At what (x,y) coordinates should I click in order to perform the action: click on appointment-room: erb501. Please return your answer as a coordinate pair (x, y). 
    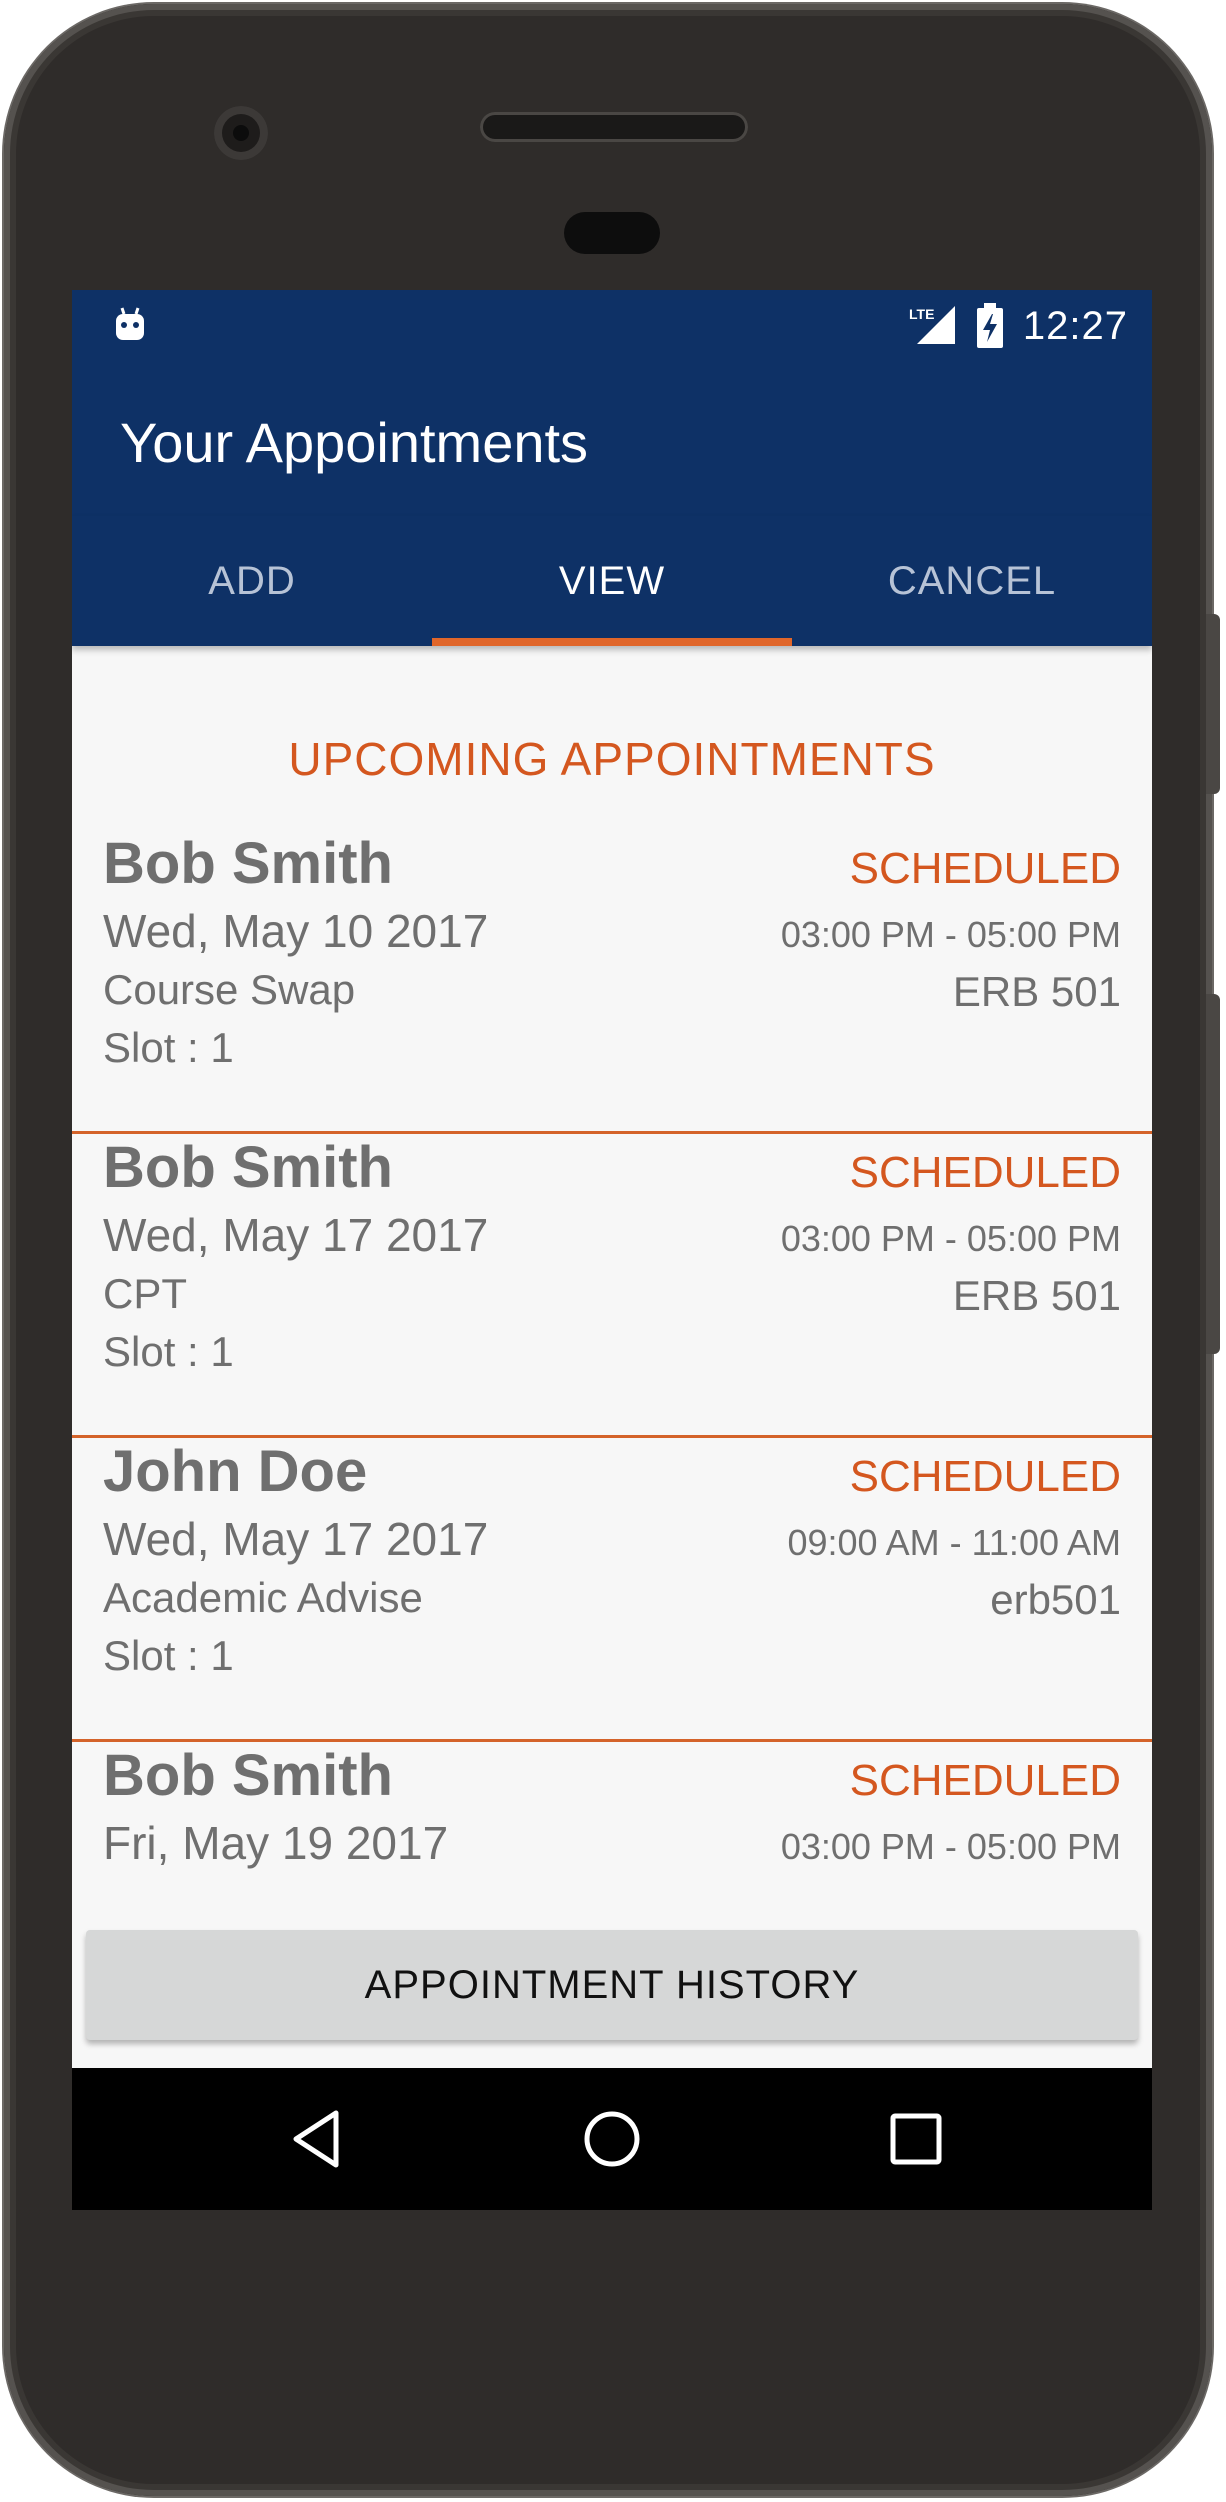
    Looking at the image, I should click on (1055, 1599).